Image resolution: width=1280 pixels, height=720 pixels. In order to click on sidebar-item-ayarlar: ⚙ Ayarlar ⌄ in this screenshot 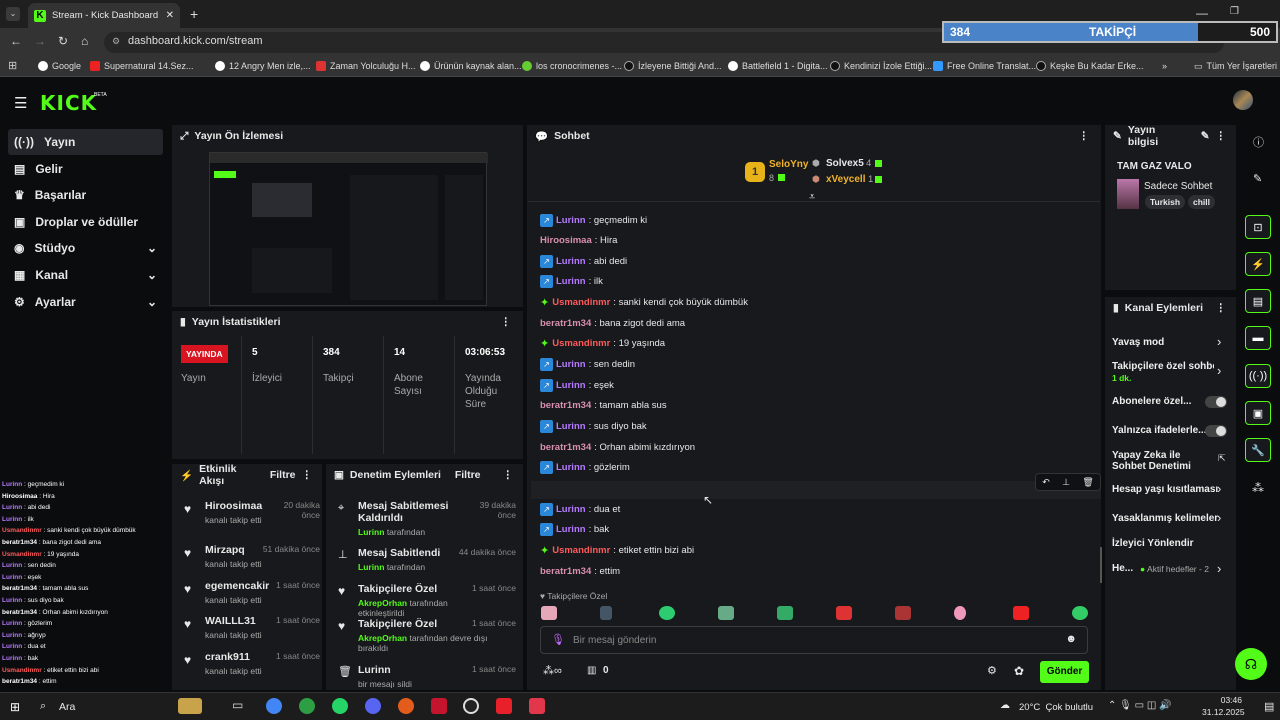, I will do `click(85, 302)`.